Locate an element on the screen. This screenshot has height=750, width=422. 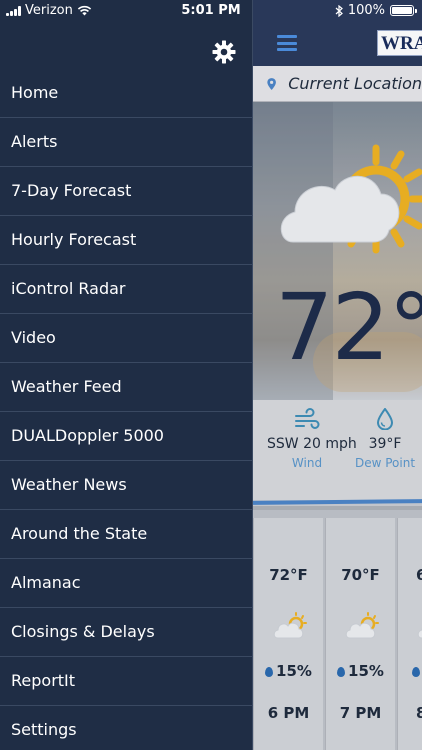
gear-icon is located at coordinates (224, 52).